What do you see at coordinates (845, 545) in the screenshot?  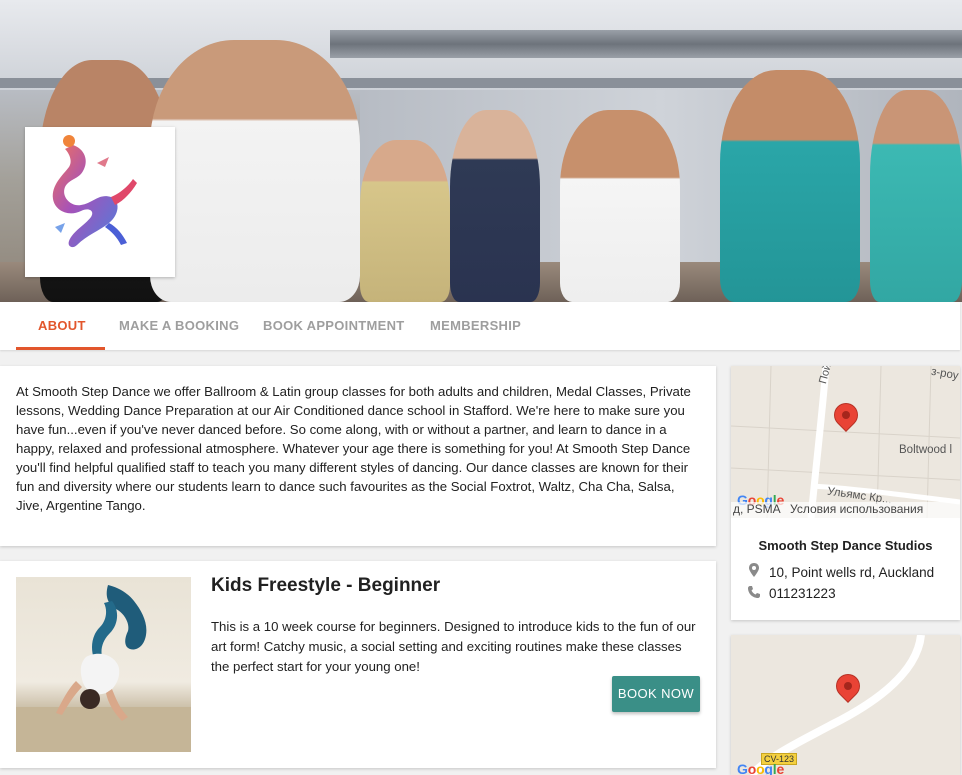 I see `studio-name: Smooth Step Dance Studios` at bounding box center [845, 545].